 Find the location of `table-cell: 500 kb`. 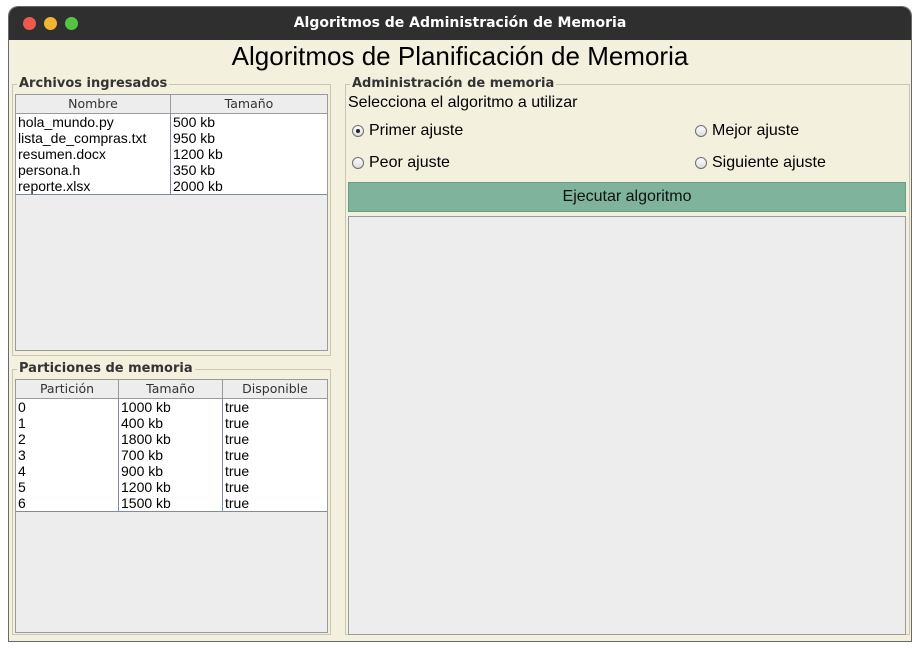

table-cell: 500 kb is located at coordinates (249, 122).